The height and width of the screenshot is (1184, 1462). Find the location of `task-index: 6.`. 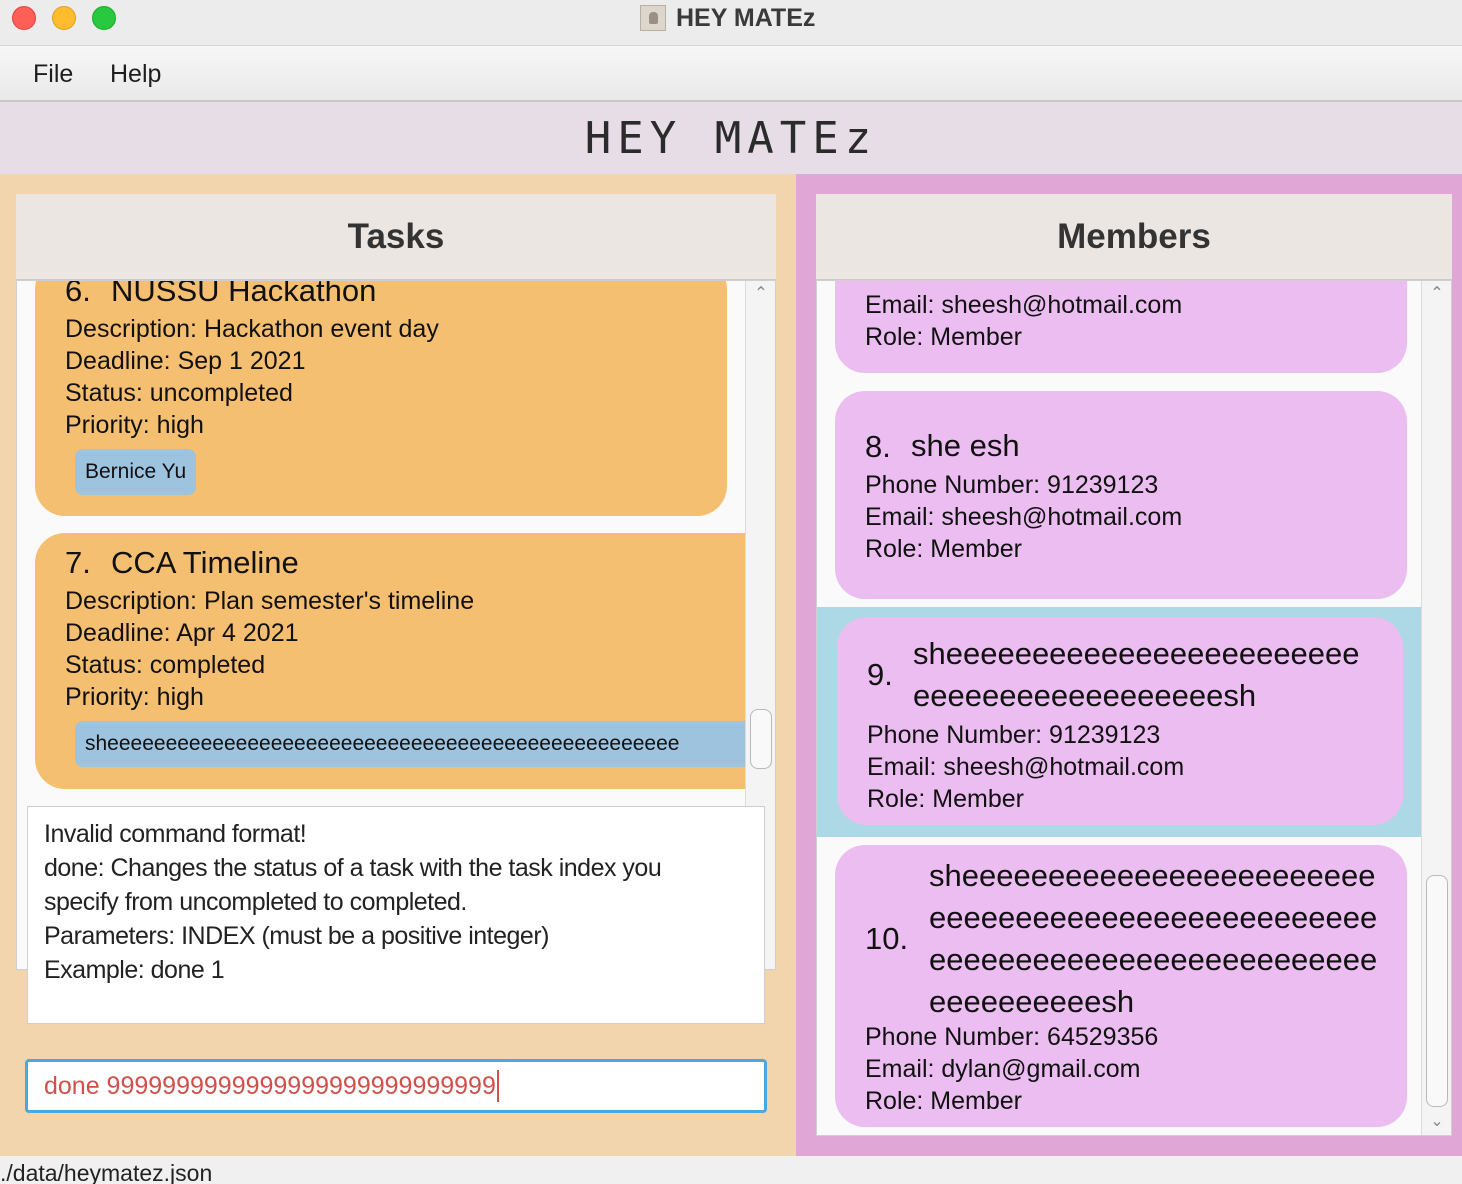

task-index: 6. is located at coordinates (78, 294).